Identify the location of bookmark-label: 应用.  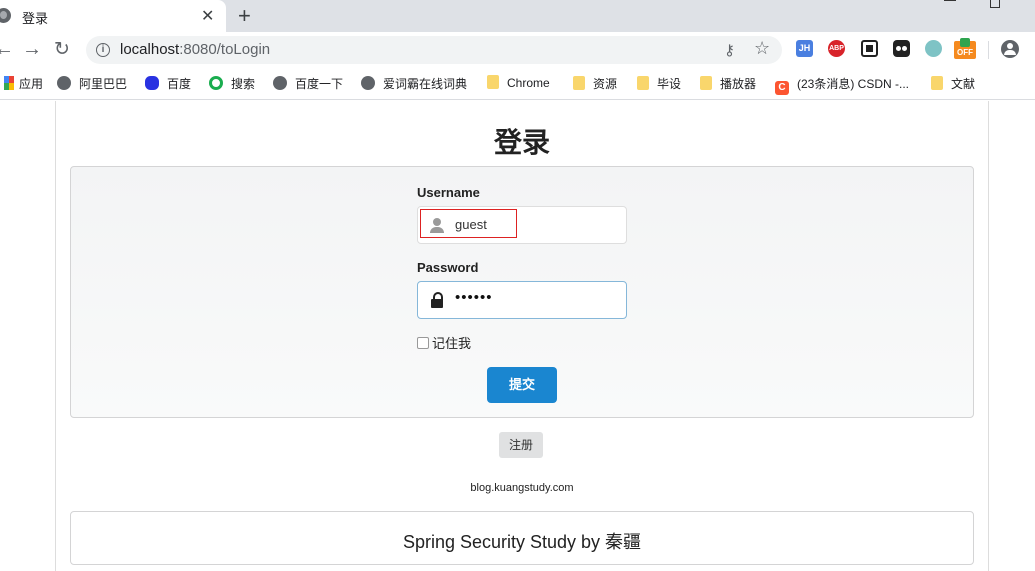
(31, 84).